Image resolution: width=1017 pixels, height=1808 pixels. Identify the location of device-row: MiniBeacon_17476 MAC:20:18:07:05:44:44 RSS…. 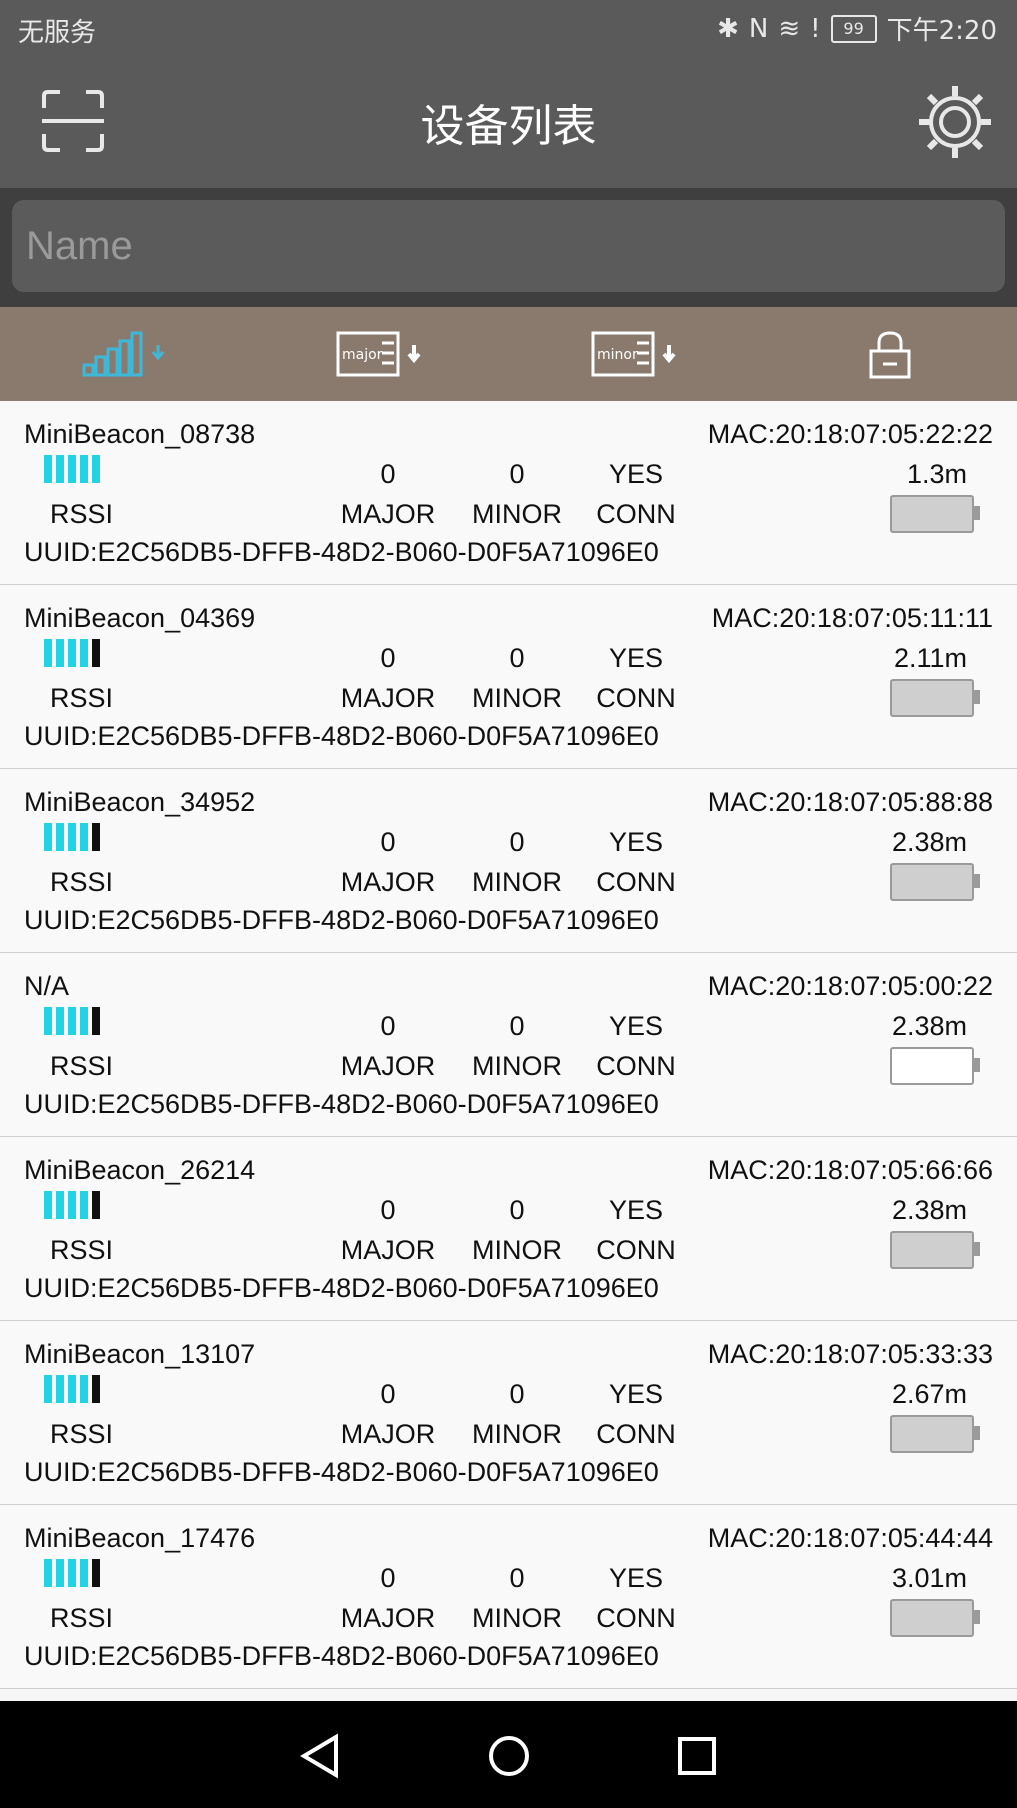
(508, 1597).